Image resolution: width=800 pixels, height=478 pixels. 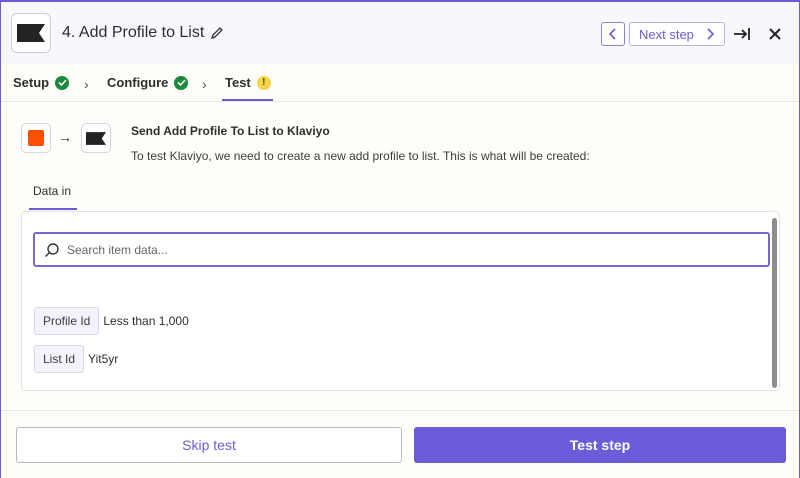 I want to click on tab-setup-label: Setup, so click(x=31, y=82).